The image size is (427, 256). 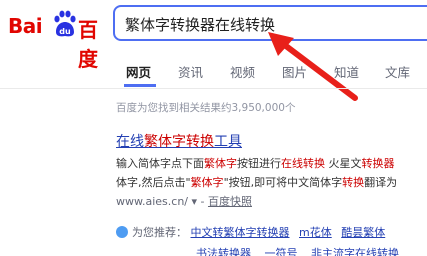 What do you see at coordinates (206, 108) in the screenshot?
I see `result-count: 百度为您找到相关结果约3,950,000个` at bounding box center [206, 108].